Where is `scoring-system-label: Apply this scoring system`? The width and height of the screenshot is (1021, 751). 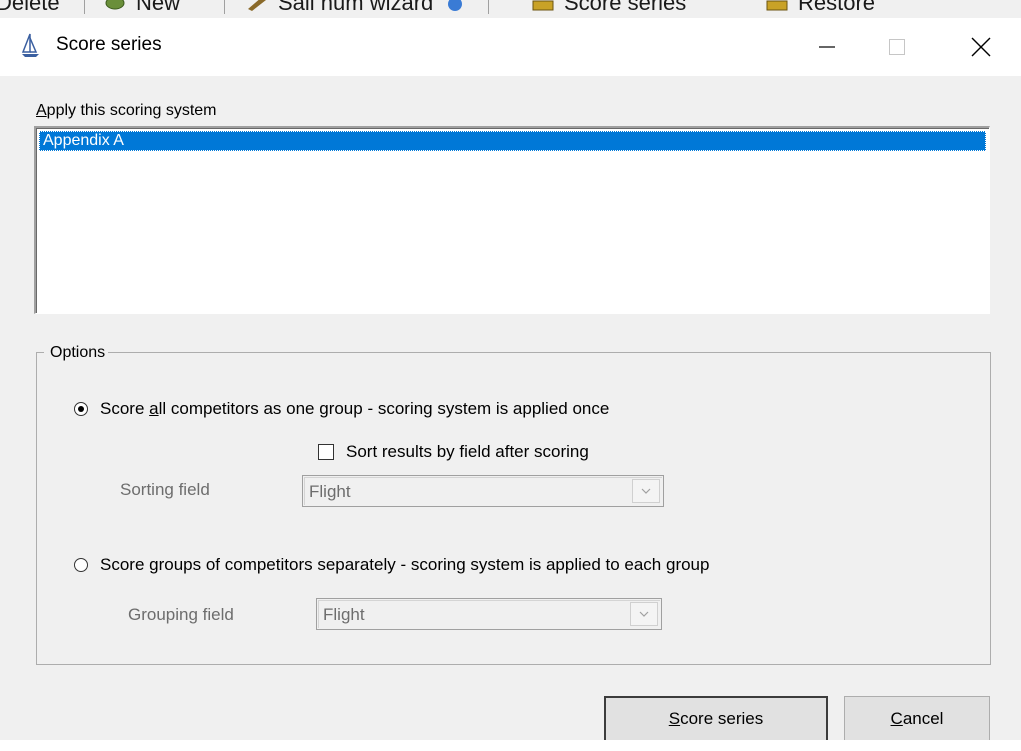 scoring-system-label: Apply this scoring system is located at coordinates (126, 111).